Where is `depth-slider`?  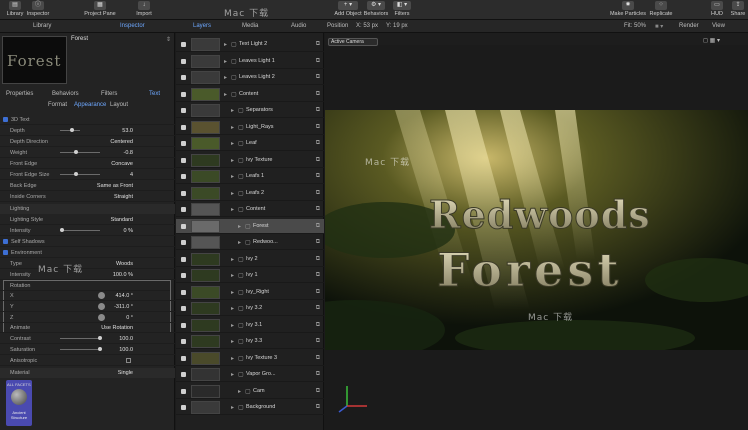
depth-slider is located at coordinates (70, 130).